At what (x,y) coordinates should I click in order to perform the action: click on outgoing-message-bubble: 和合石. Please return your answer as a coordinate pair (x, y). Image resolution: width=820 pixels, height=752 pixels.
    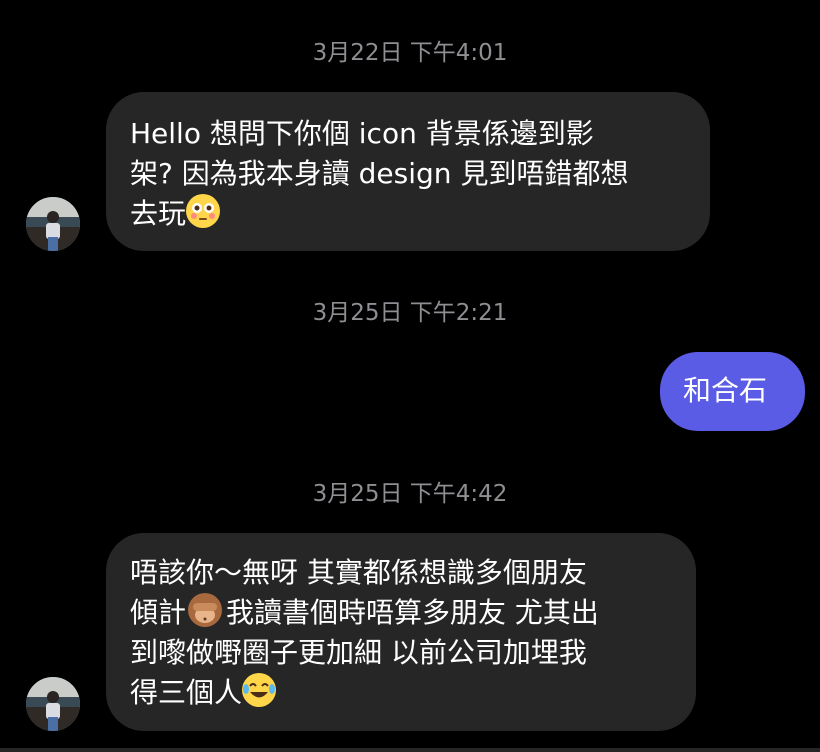
    Looking at the image, I should click on (732, 391).